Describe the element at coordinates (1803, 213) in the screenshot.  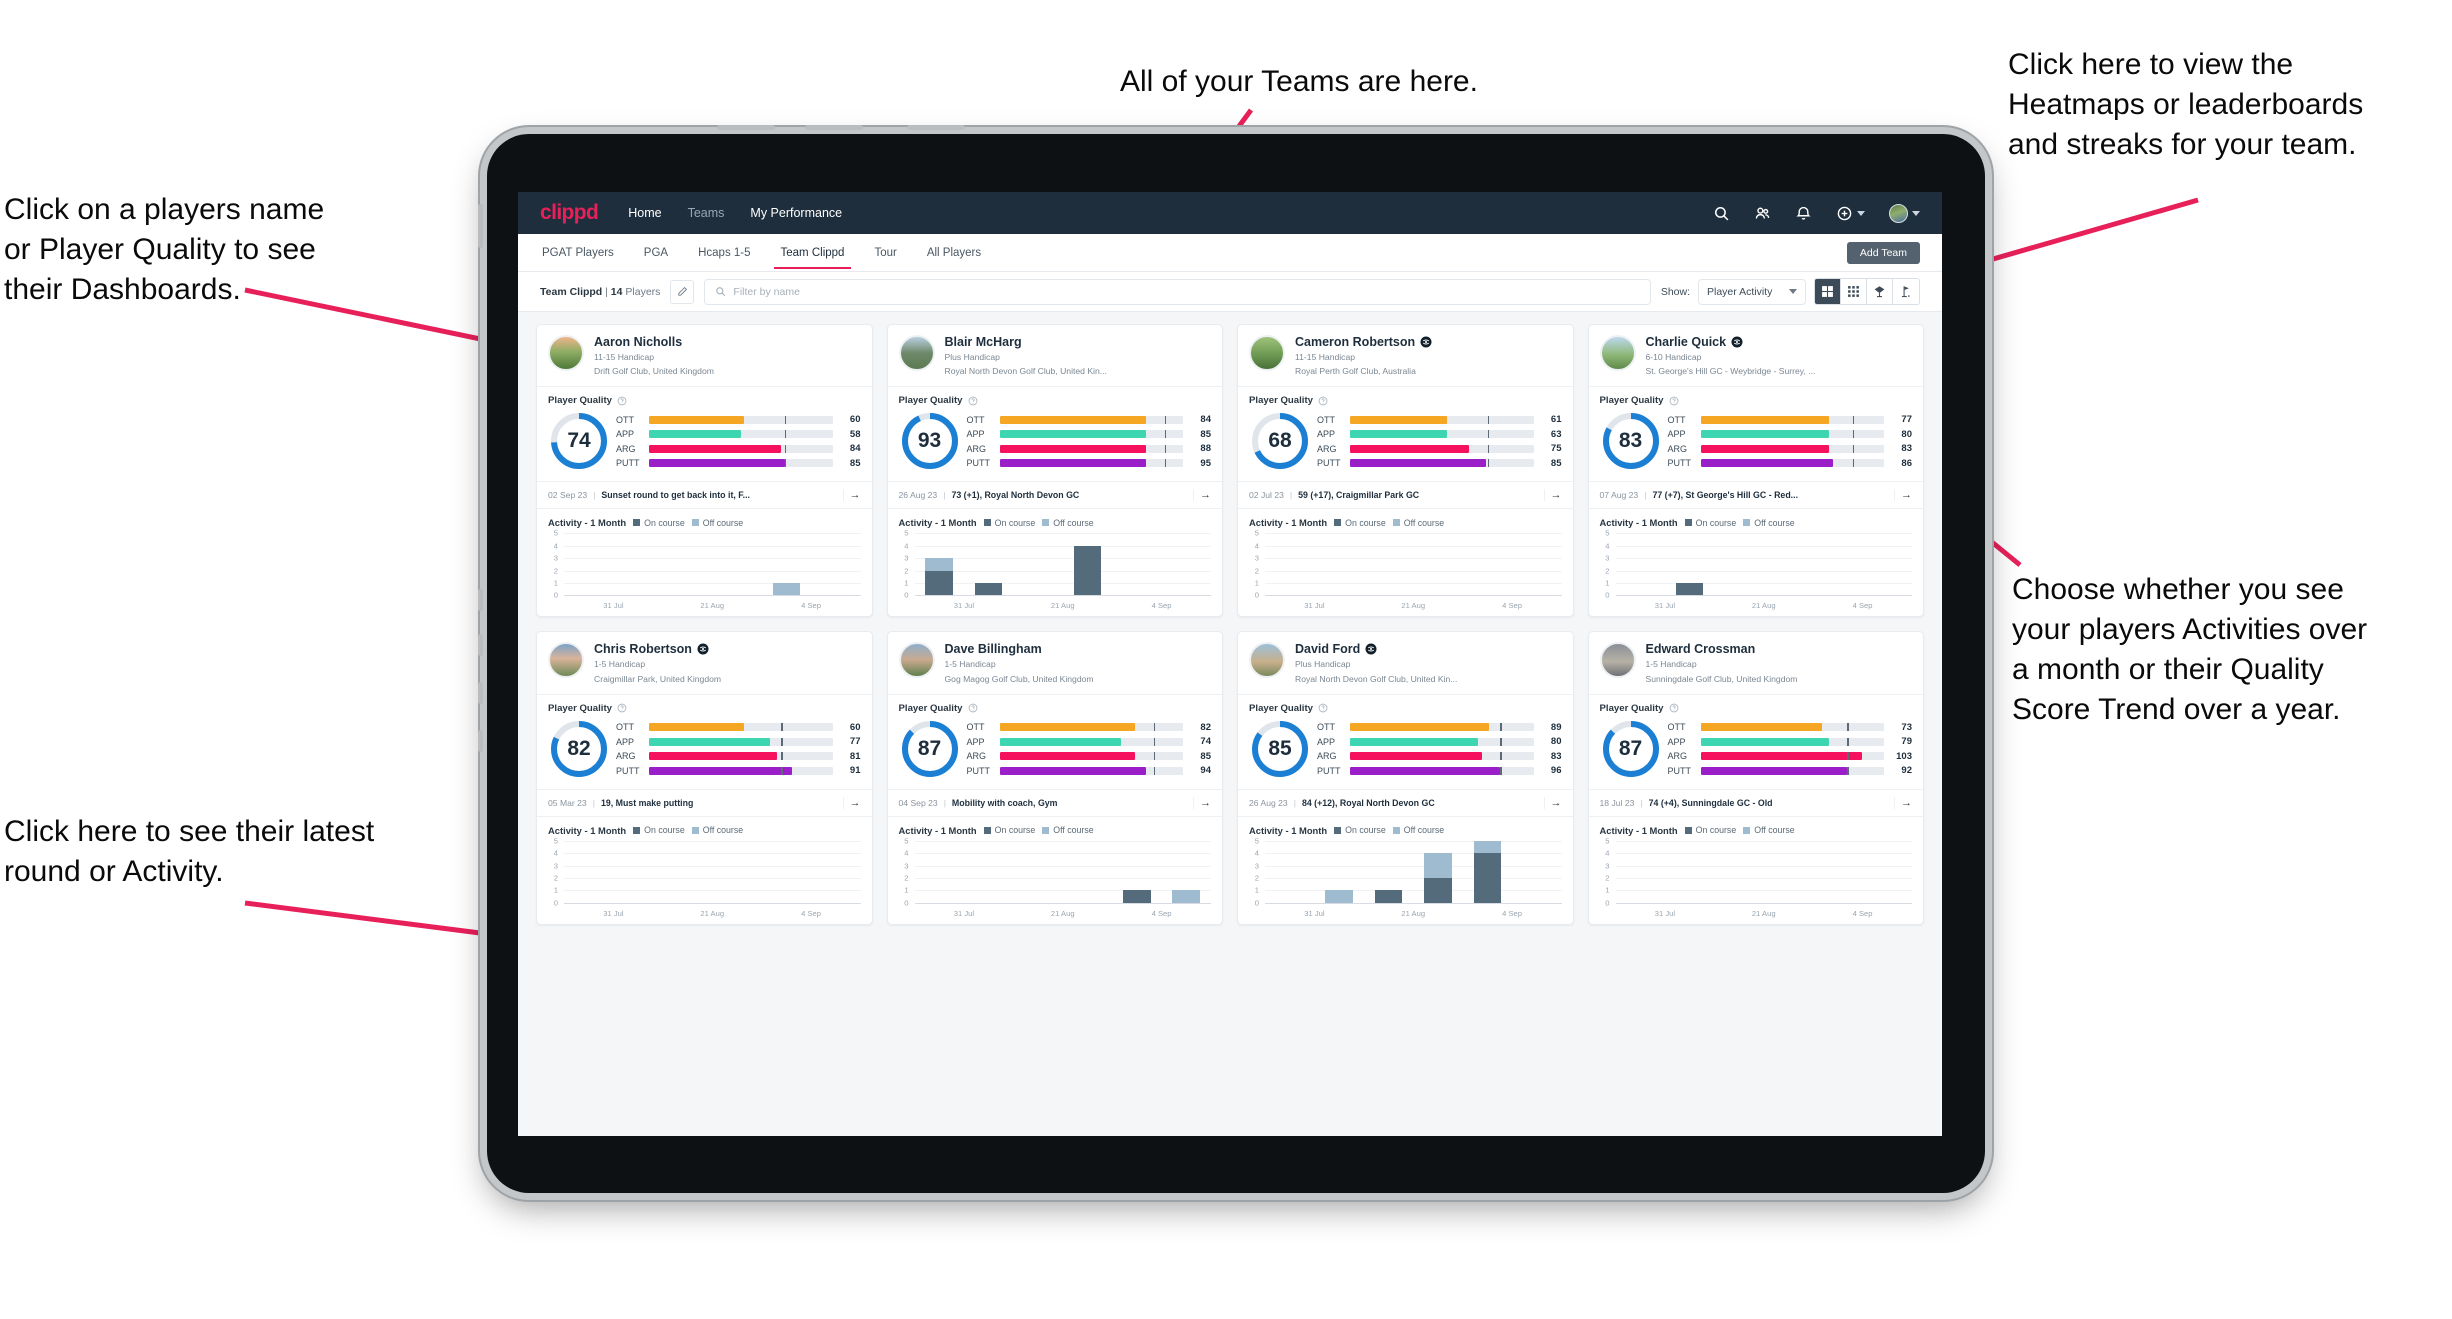
I see `bell-icon` at that location.